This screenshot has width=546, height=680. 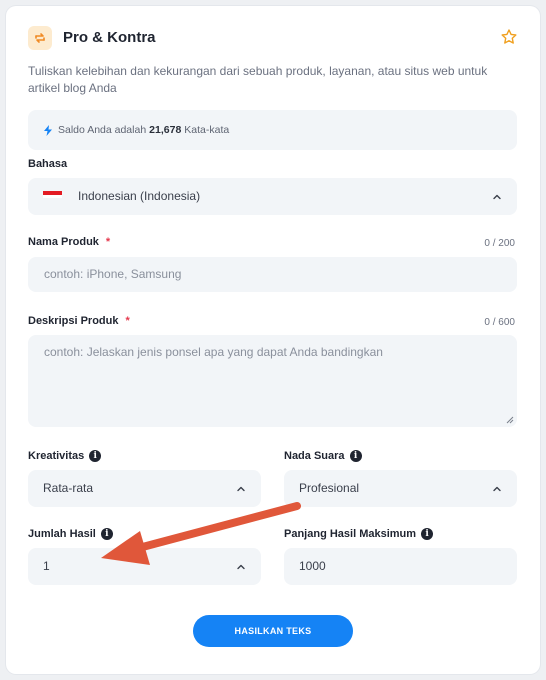 What do you see at coordinates (201, 533) in the screenshot?
I see `annotation-arrow` at bounding box center [201, 533].